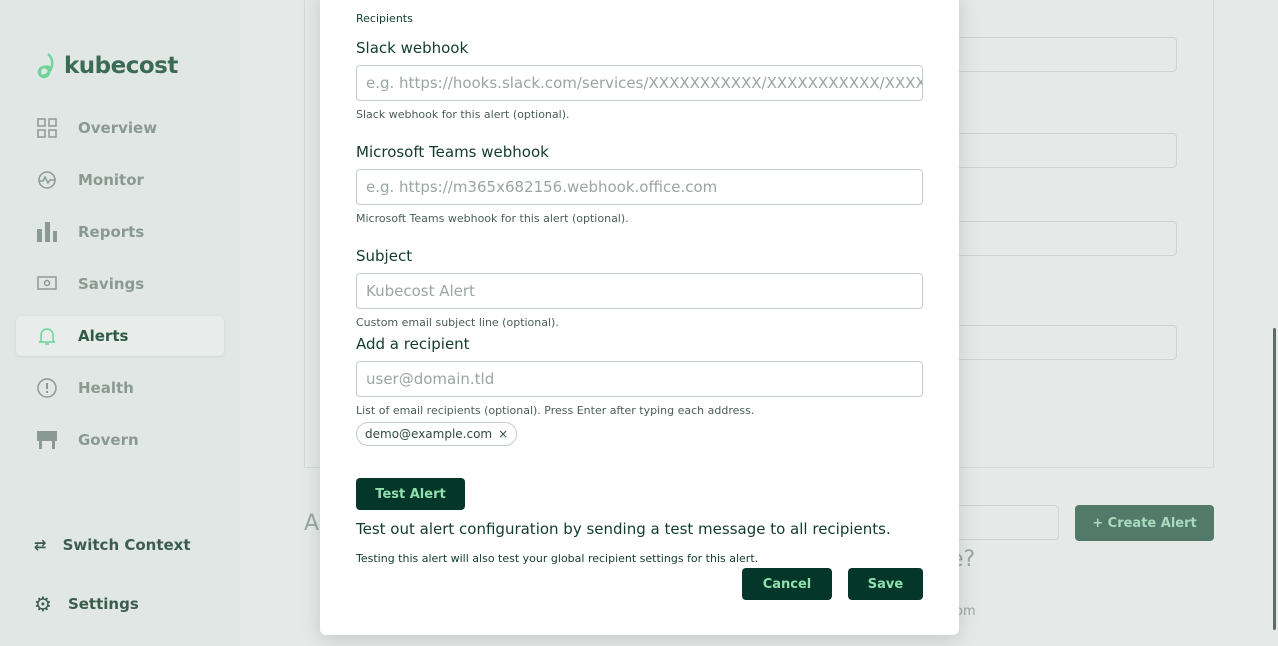  I want to click on test-alert-button: Test Alert, so click(410, 494).